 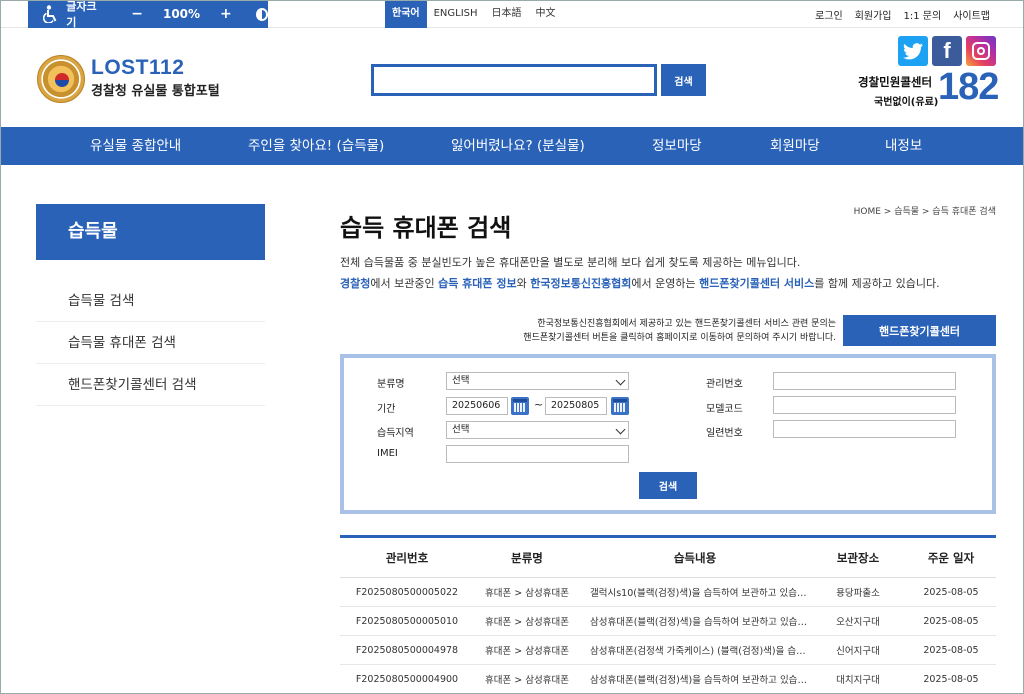 I want to click on call-center-label: 경찰민원콜센터, so click(x=895, y=82).